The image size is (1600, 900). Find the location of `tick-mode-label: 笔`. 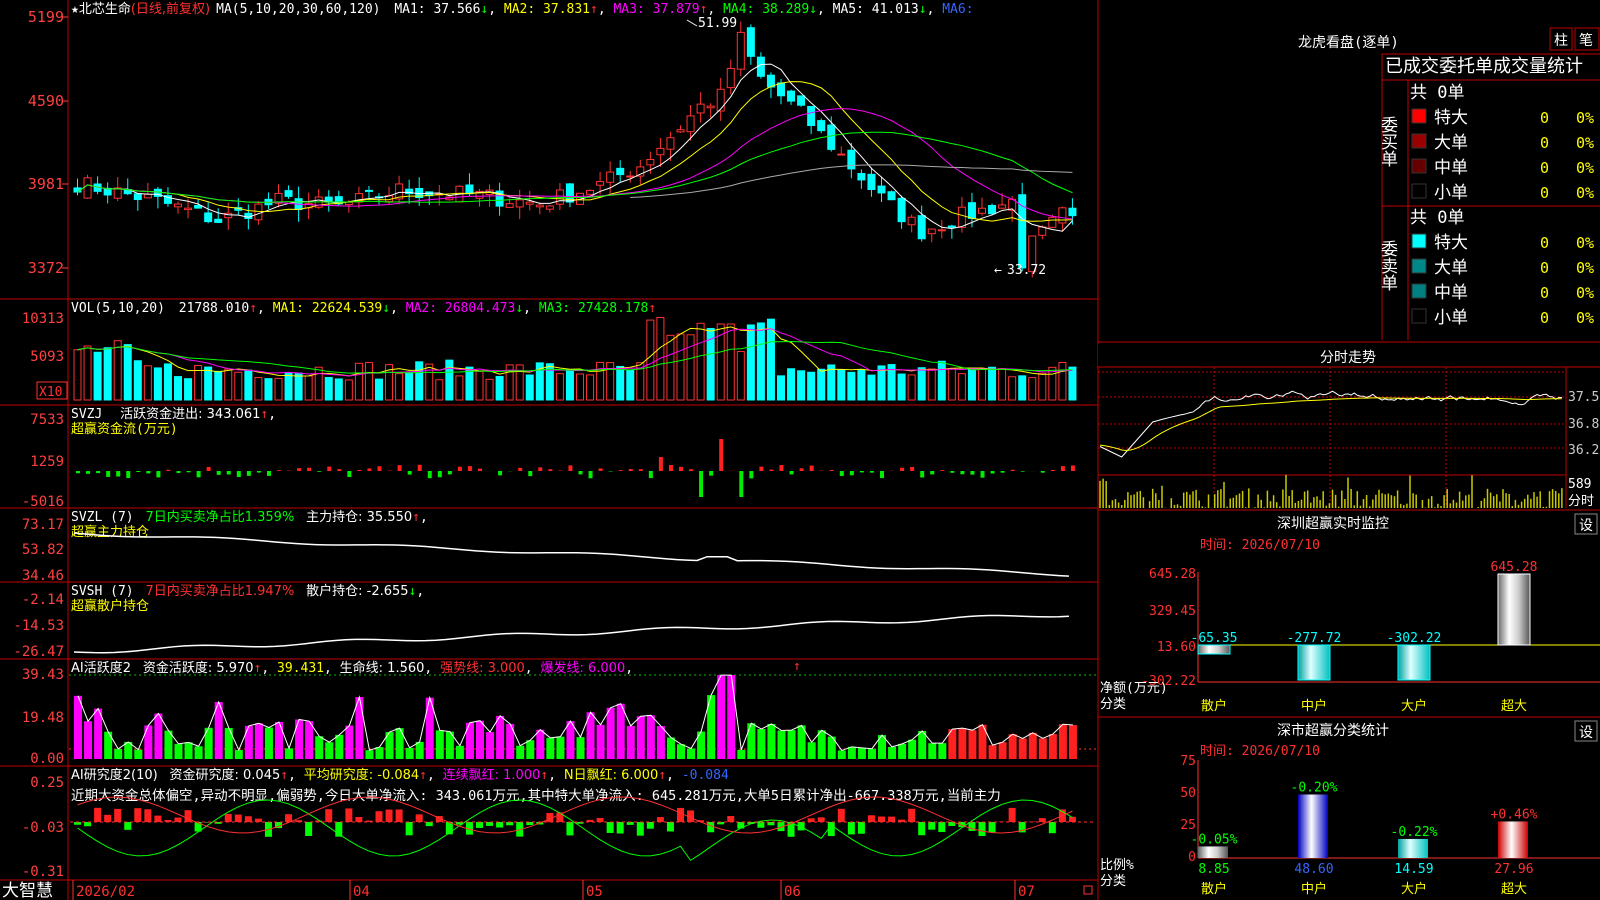

tick-mode-label: 笔 is located at coordinates (1586, 41).